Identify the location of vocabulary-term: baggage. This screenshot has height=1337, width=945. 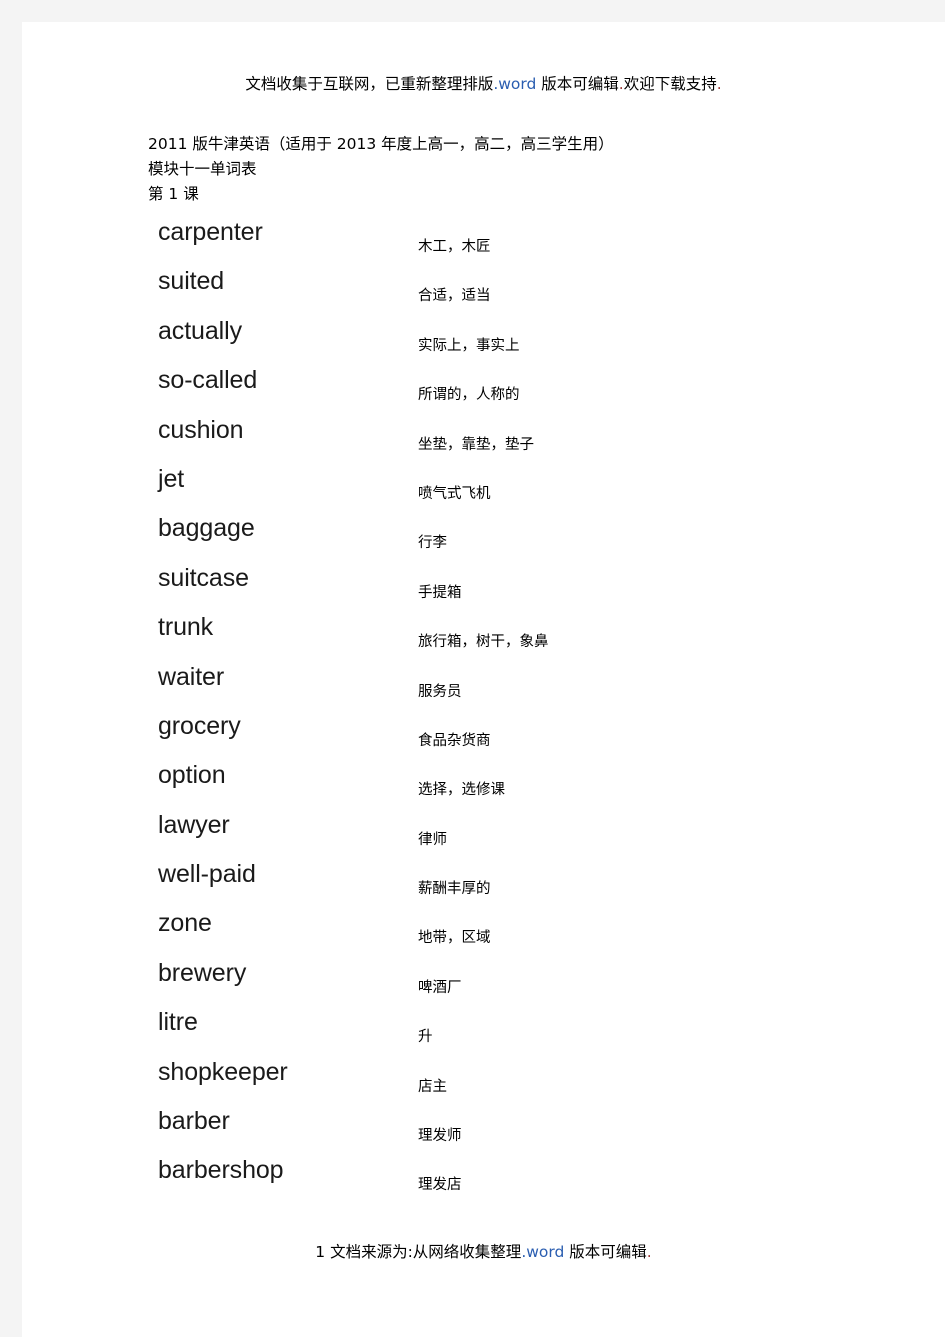
(206, 528).